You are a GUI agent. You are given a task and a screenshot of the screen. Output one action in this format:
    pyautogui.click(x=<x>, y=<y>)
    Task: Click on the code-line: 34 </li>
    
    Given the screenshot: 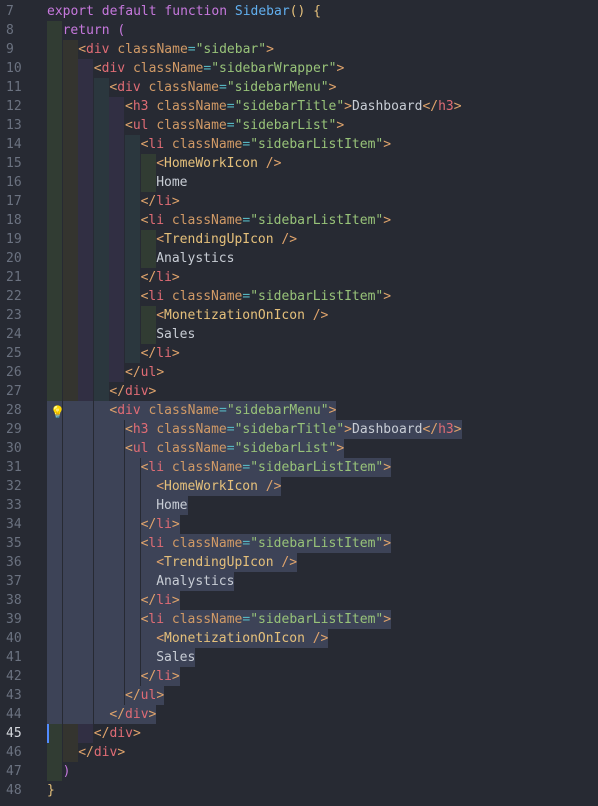 What is the action you would take?
    pyautogui.click(x=299, y=524)
    